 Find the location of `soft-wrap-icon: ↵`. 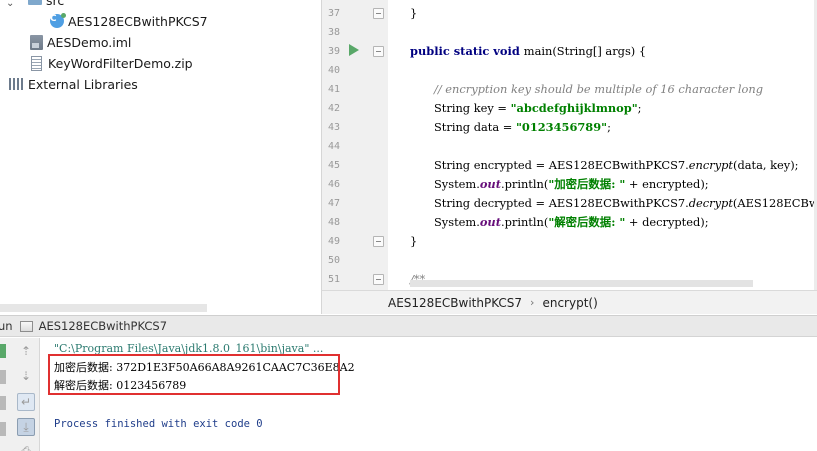

soft-wrap-icon: ↵ is located at coordinates (26, 402).